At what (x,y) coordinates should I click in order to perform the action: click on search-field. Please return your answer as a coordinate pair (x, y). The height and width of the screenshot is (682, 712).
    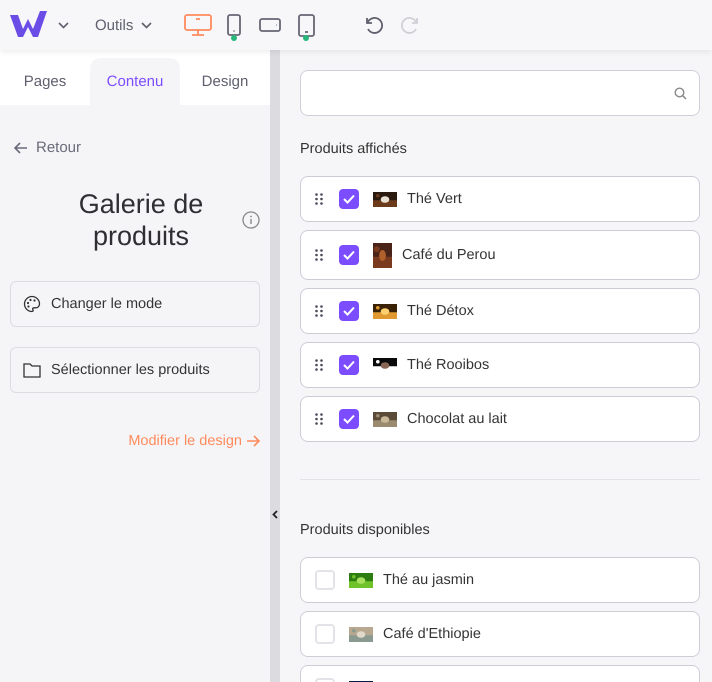
    Looking at the image, I should click on (500, 93).